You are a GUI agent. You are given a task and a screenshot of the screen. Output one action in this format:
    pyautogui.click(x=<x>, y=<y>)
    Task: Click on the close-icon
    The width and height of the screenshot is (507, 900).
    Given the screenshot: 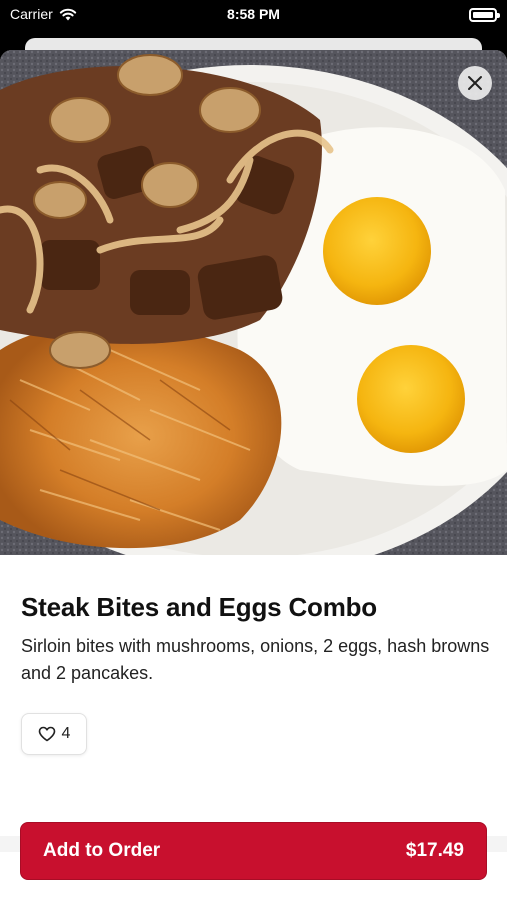 What is the action you would take?
    pyautogui.click(x=475, y=83)
    